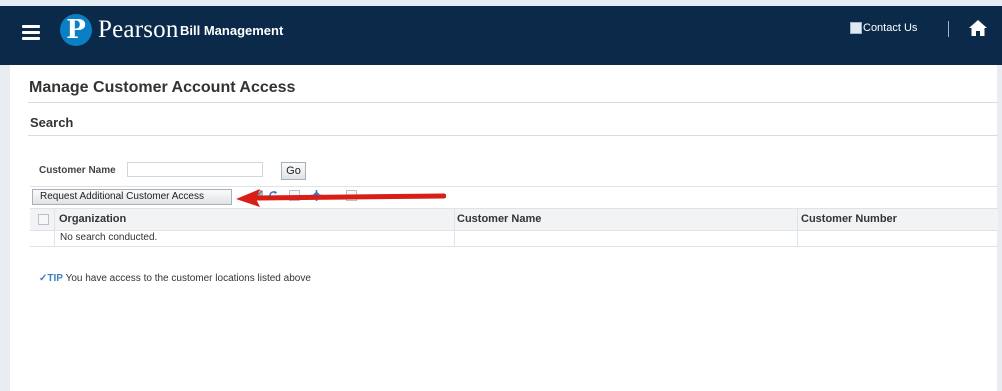  What do you see at coordinates (513, 102) in the screenshot?
I see `title-divider` at bounding box center [513, 102].